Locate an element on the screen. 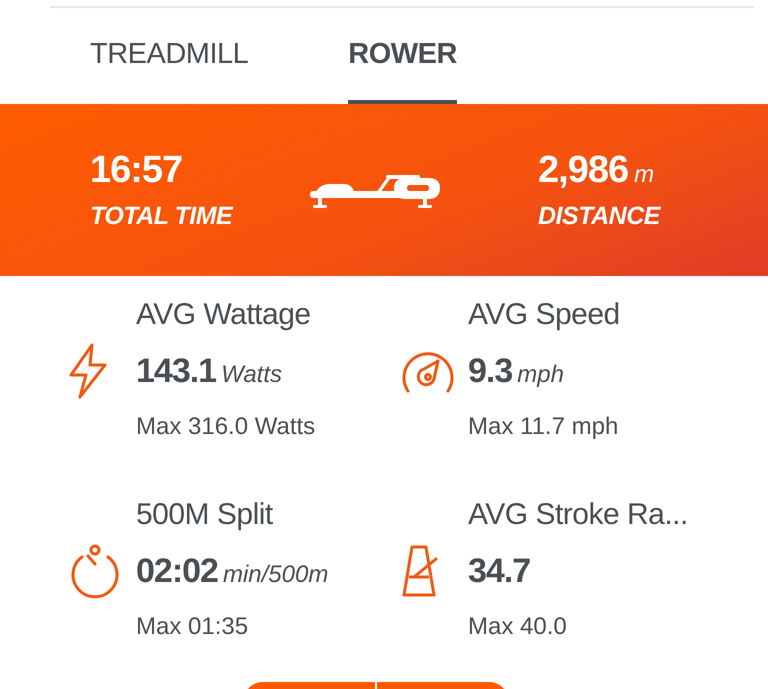 Image resolution: width=768 pixels, height=689 pixels. stat-label: 500M Split is located at coordinates (205, 515).